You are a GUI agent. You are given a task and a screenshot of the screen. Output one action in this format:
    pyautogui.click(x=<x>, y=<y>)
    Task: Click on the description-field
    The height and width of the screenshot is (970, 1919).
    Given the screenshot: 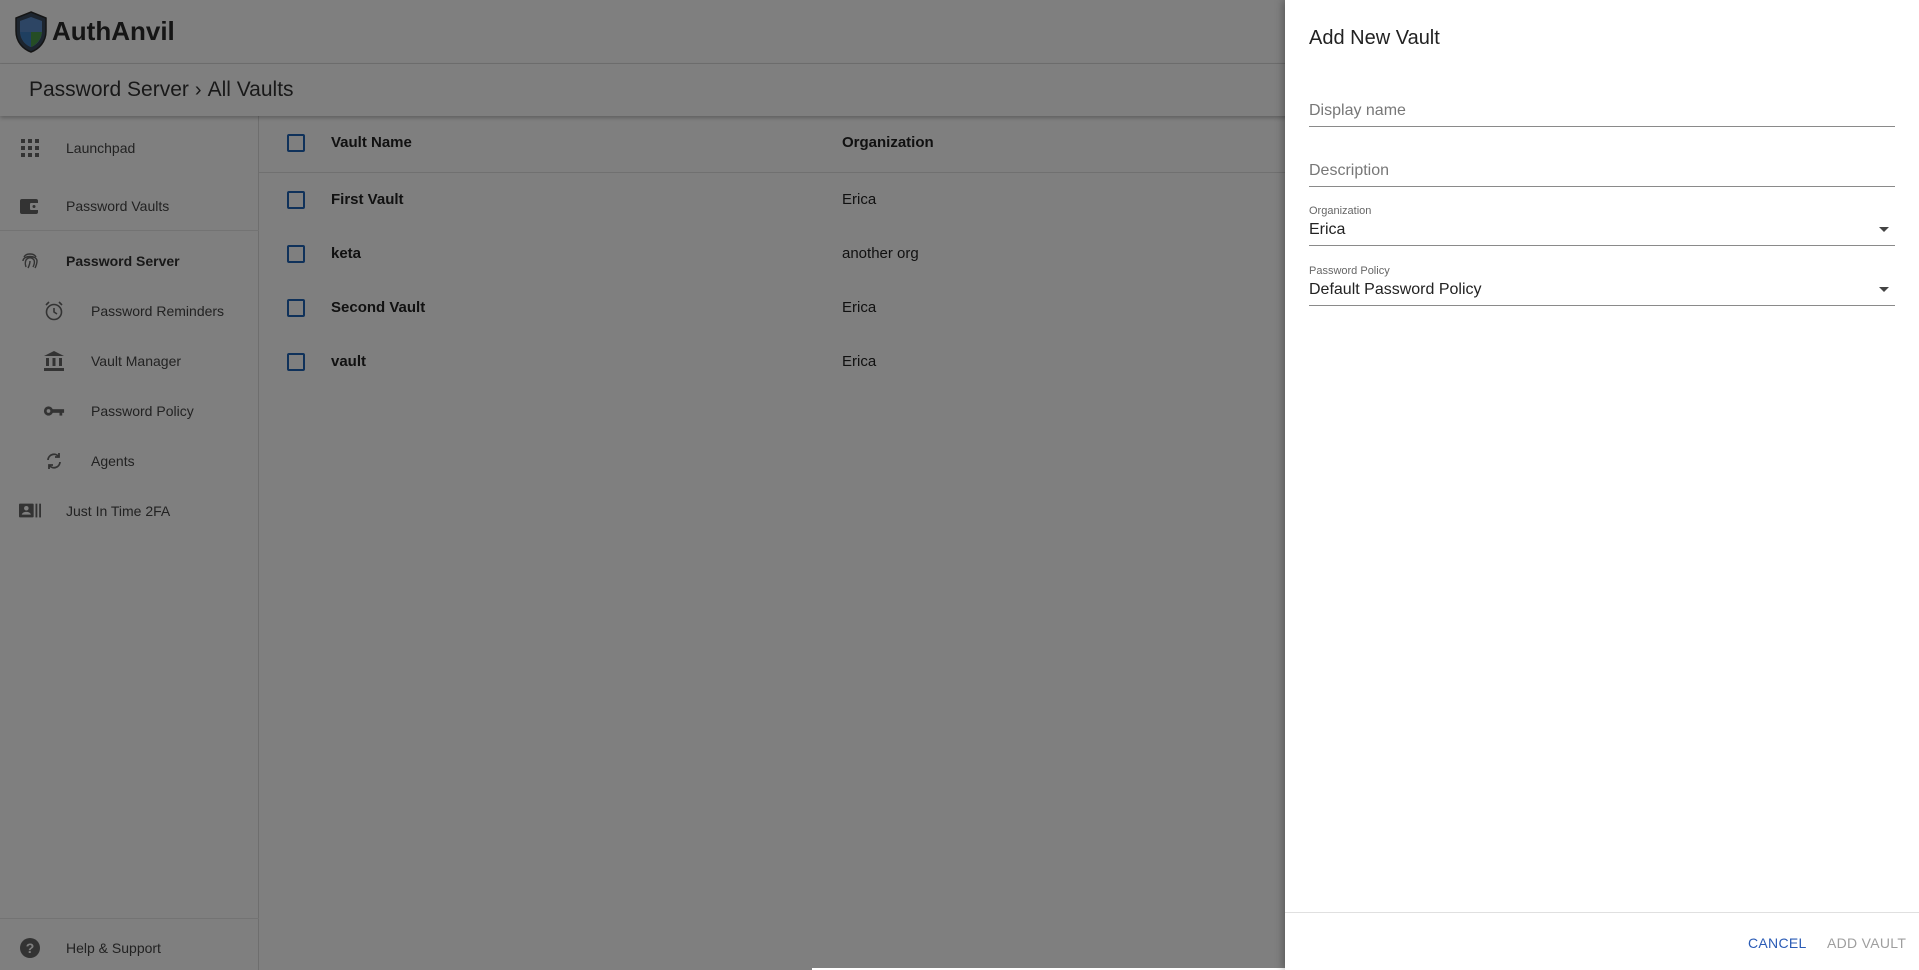 What is the action you would take?
    pyautogui.click(x=1602, y=172)
    